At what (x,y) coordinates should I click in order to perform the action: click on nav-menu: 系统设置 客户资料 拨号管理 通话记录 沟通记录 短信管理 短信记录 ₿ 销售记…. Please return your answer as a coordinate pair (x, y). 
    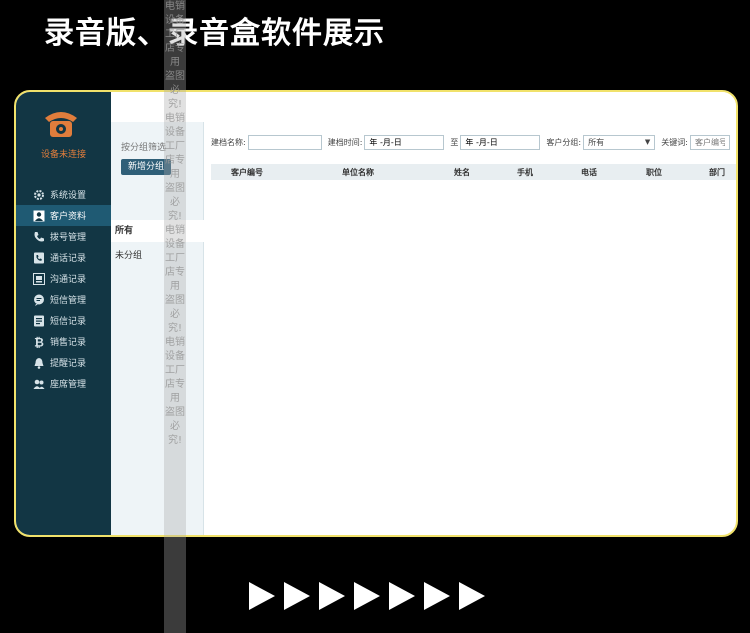
    Looking at the image, I should click on (63, 289).